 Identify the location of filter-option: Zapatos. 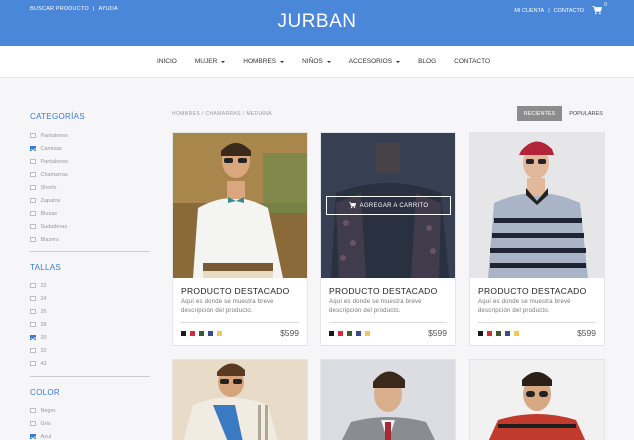
(49, 200).